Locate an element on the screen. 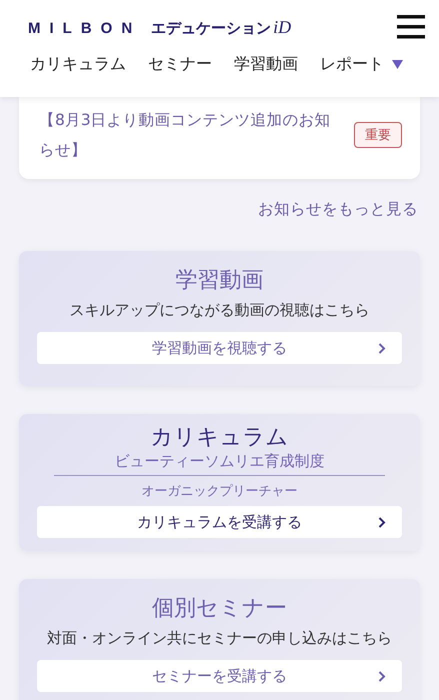 This screenshot has height=700, width=439. nav-link: レポート is located at coordinates (352, 64).